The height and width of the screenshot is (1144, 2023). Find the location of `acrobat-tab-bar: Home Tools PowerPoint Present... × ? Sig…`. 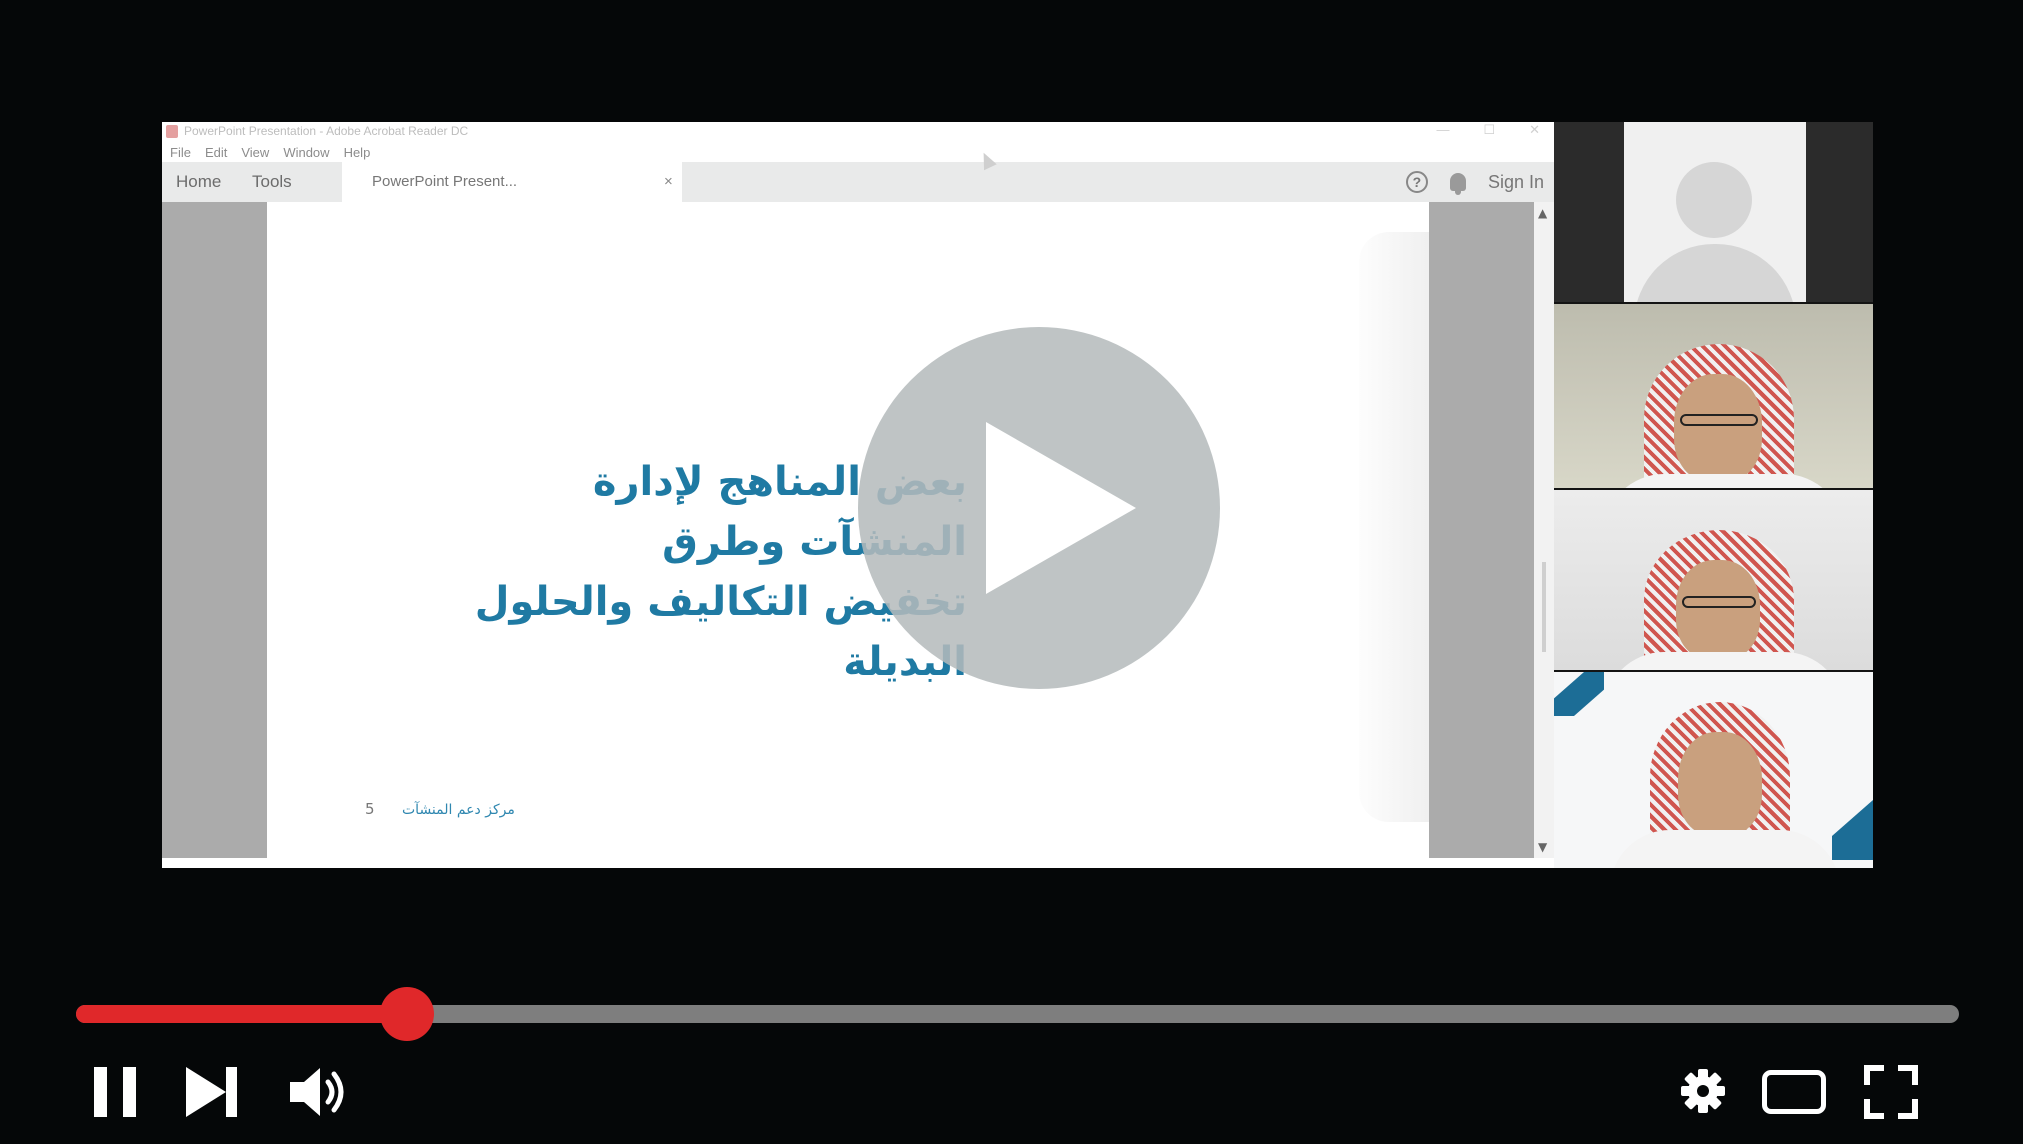

acrobat-tab-bar: Home Tools PowerPoint Present... × ? Sig… is located at coordinates (858, 182).